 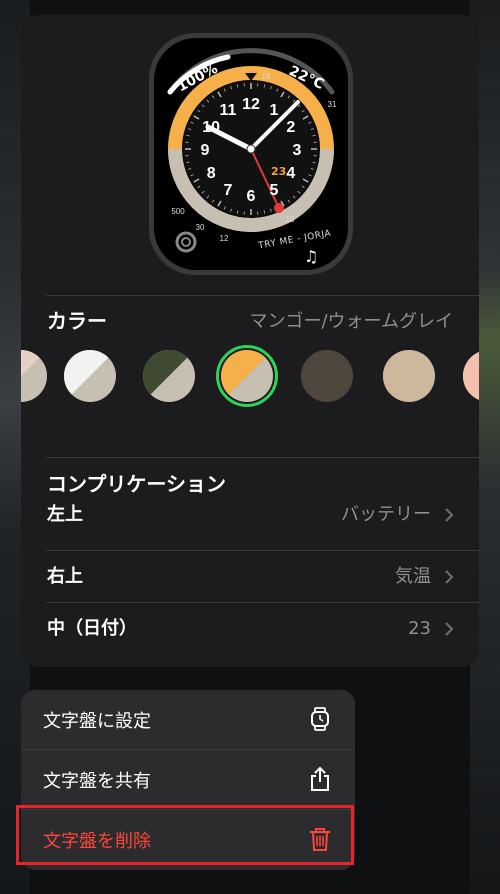 What do you see at coordinates (274, 190) in the screenshot?
I see `hour-numeral: 5` at bounding box center [274, 190].